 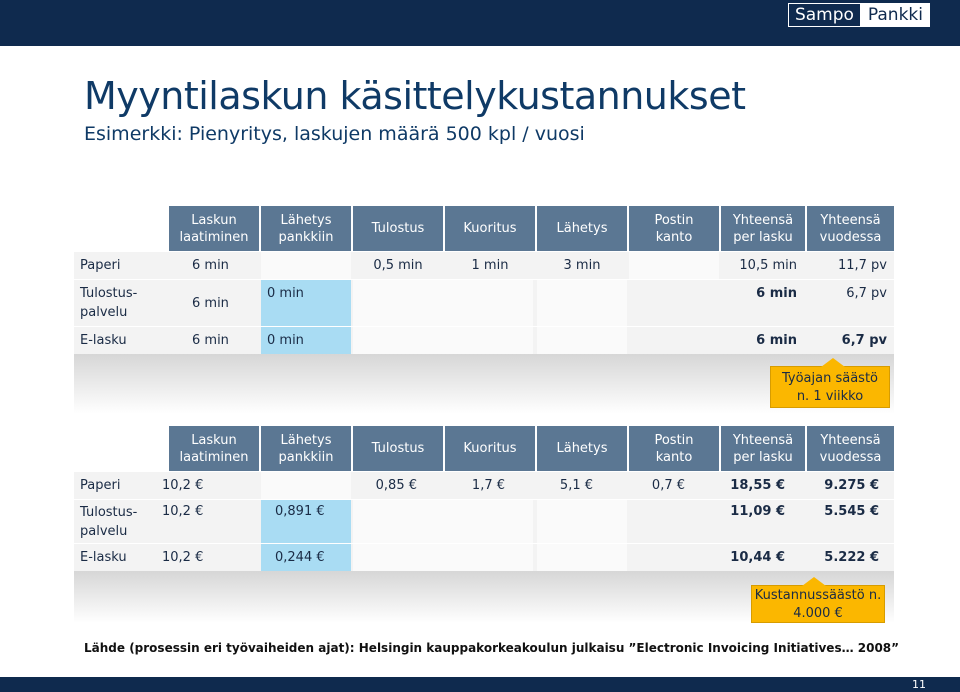 What do you see at coordinates (668, 485) in the screenshot?
I see `cell-postin-kanto: 0,7 €` at bounding box center [668, 485].